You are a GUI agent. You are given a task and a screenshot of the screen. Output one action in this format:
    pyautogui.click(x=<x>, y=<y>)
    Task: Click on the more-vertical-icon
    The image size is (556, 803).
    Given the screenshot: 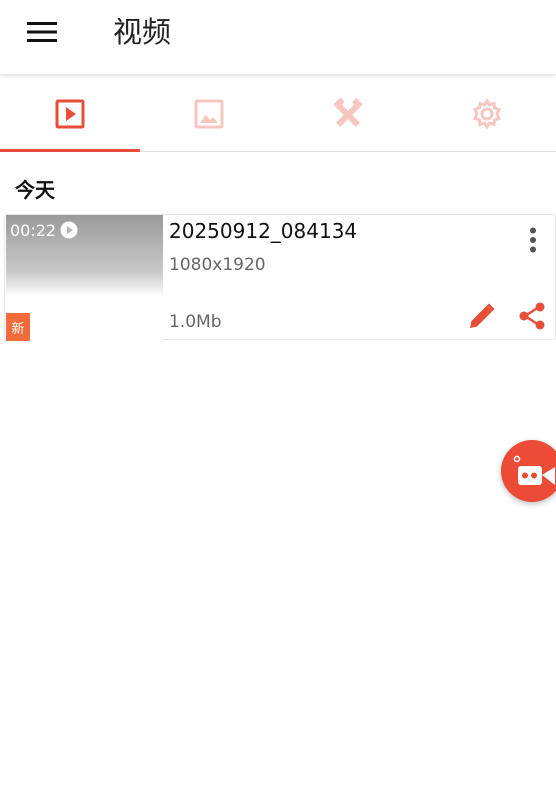 What is the action you would take?
    pyautogui.click(x=533, y=240)
    